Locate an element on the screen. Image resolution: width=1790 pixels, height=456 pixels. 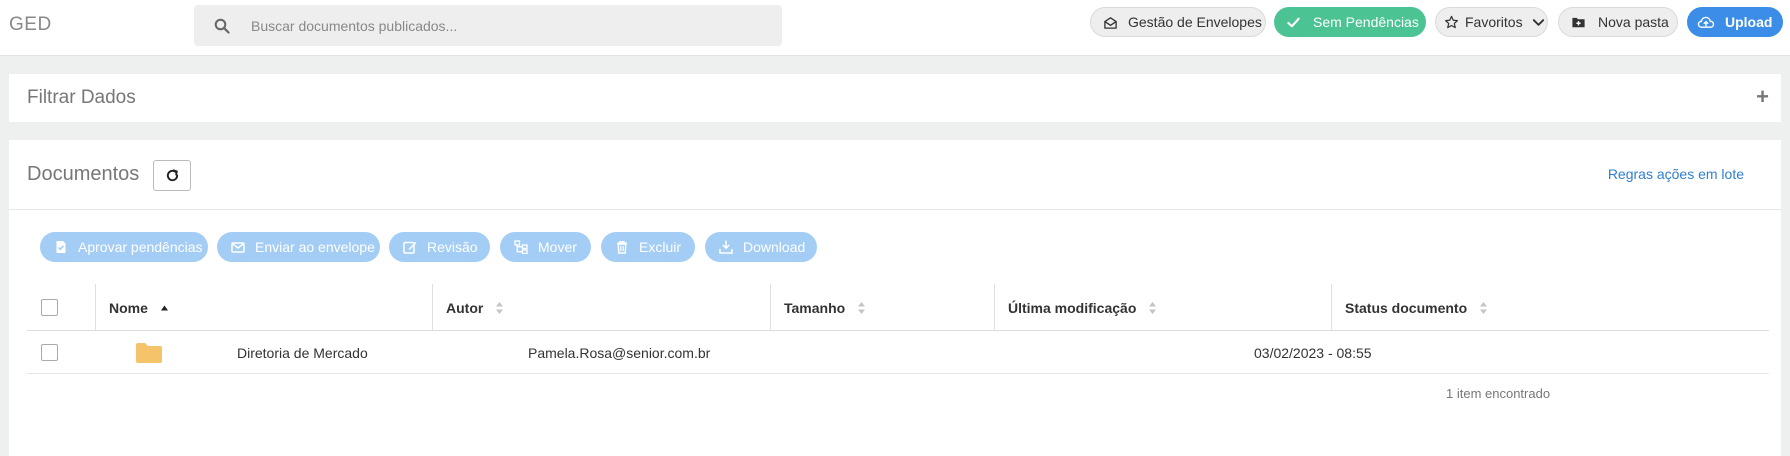
check-icon is located at coordinates (1293, 22).